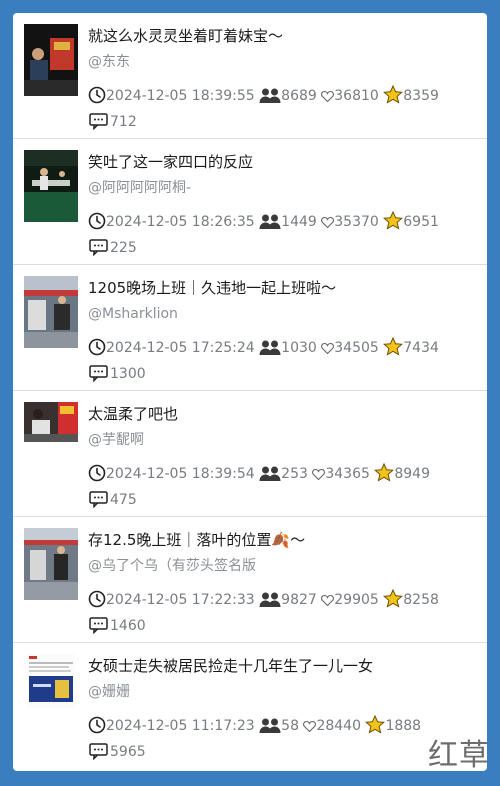 Image resolution: width=500 pixels, height=786 pixels. I want to click on post-time: 2024-12-05 18:26:35, so click(180, 222).